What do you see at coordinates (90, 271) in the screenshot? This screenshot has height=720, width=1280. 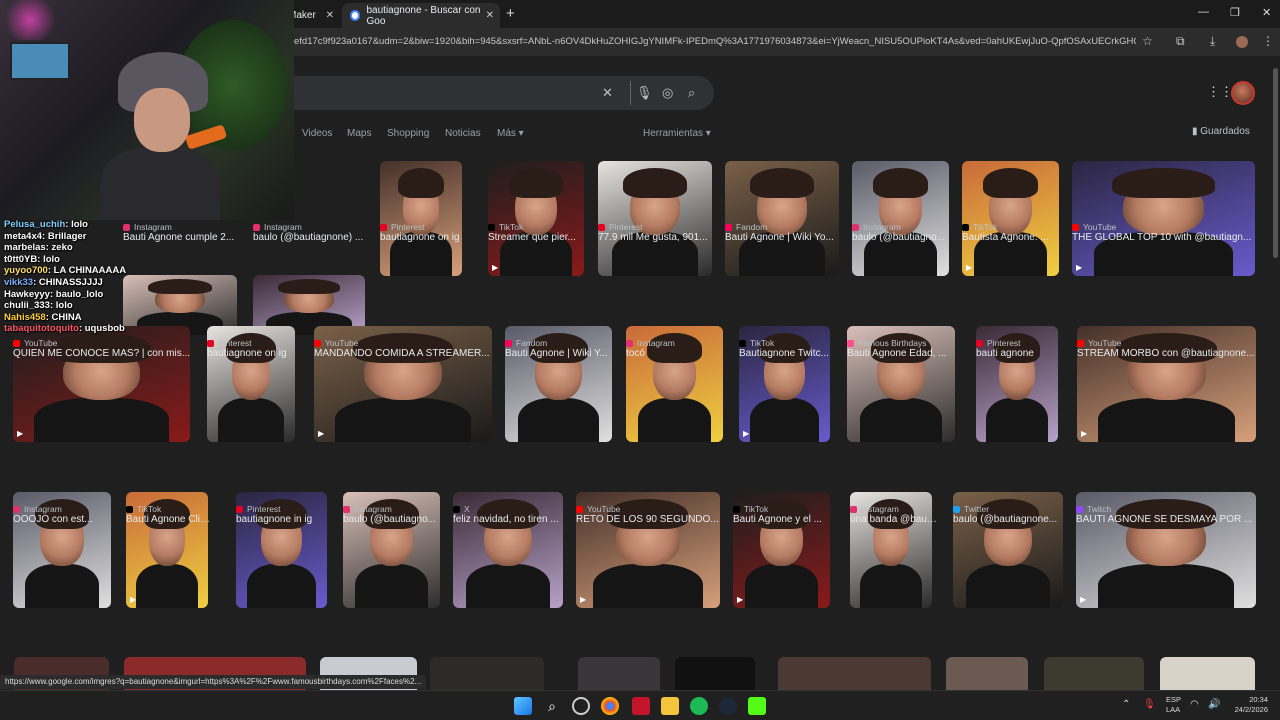 I see `chat-text: LA CHINAAAAA` at bounding box center [90, 271].